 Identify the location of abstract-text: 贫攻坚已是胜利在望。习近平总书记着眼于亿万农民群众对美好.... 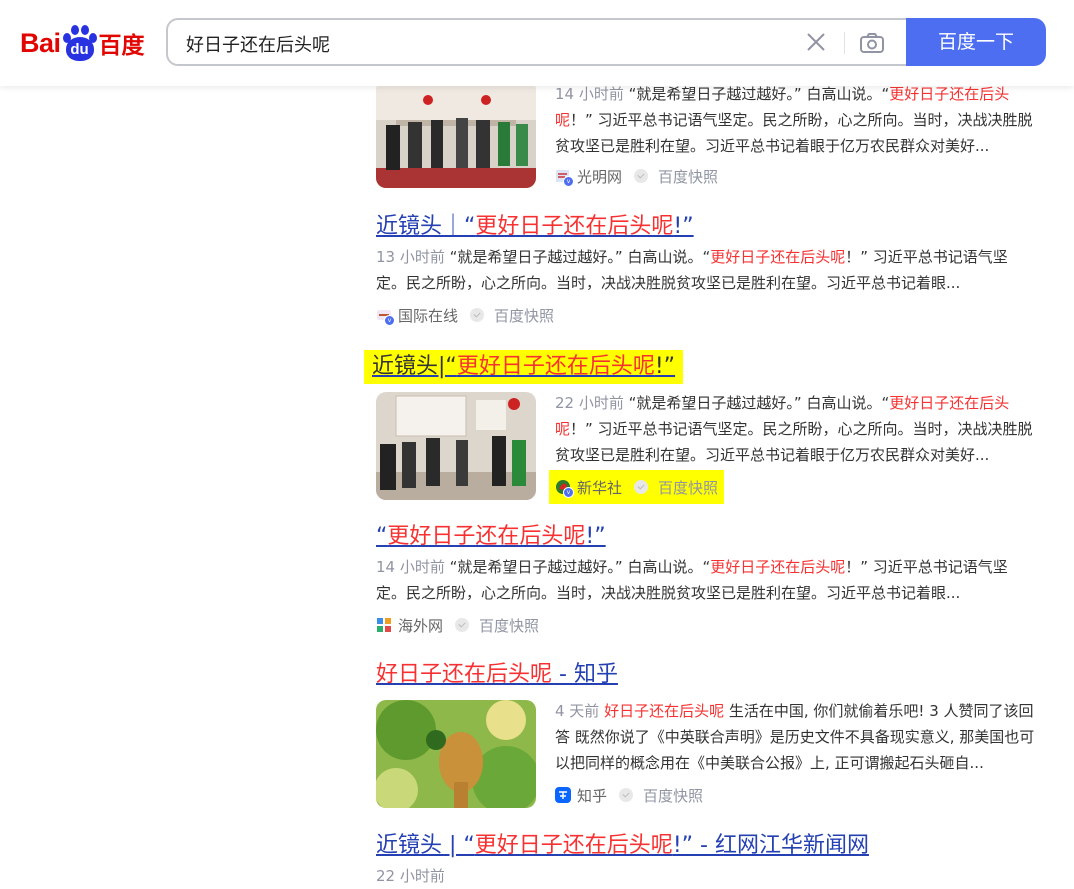
(772, 146).